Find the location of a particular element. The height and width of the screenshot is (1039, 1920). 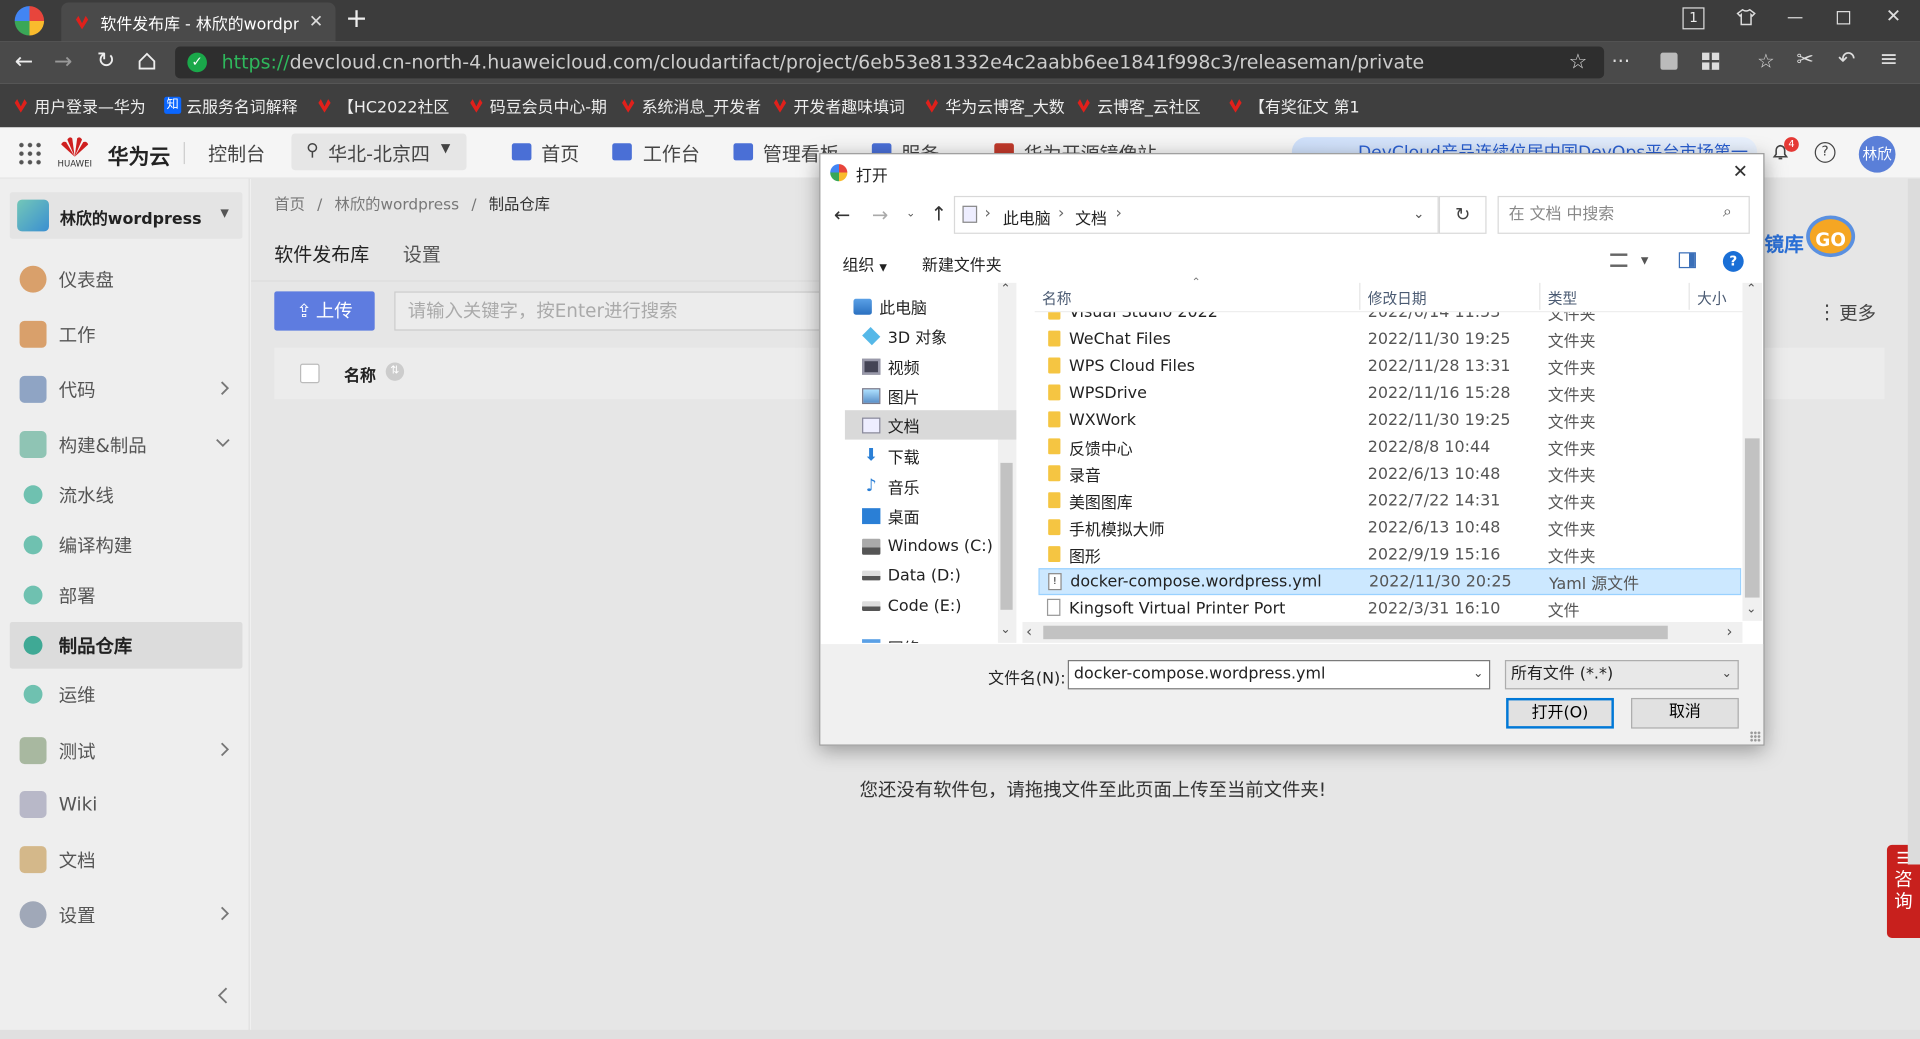

tree-item-desktop: 桌面 is located at coordinates (921, 515).